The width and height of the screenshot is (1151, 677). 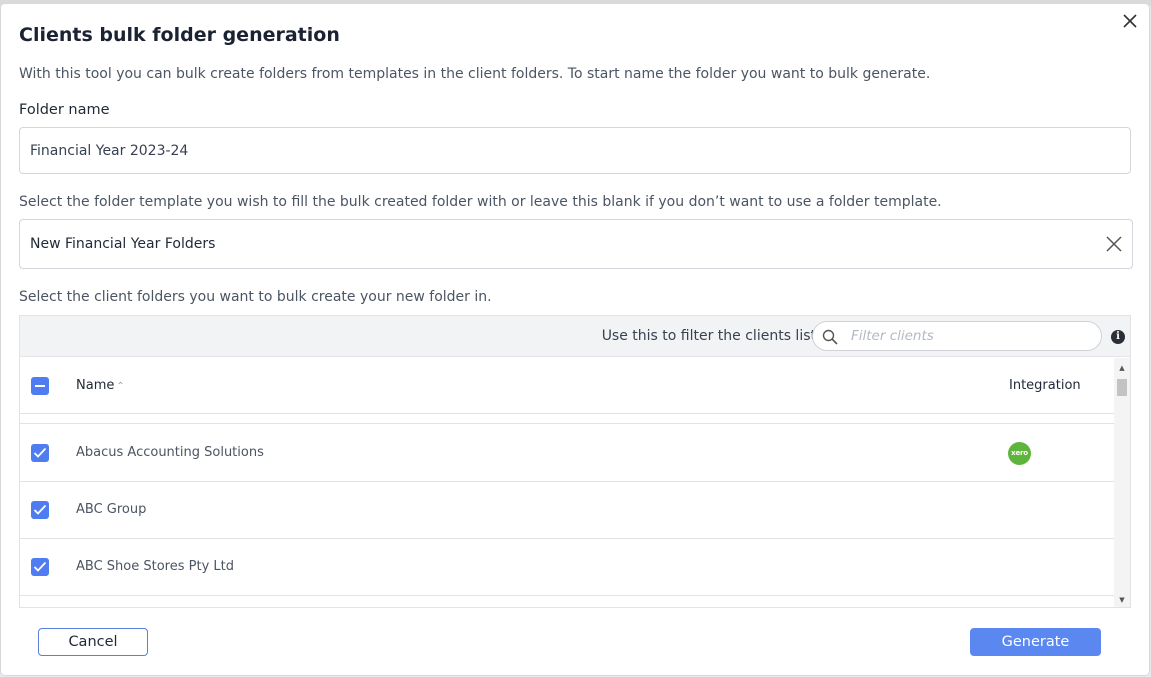 I want to click on close-icon, so click(x=1130, y=21).